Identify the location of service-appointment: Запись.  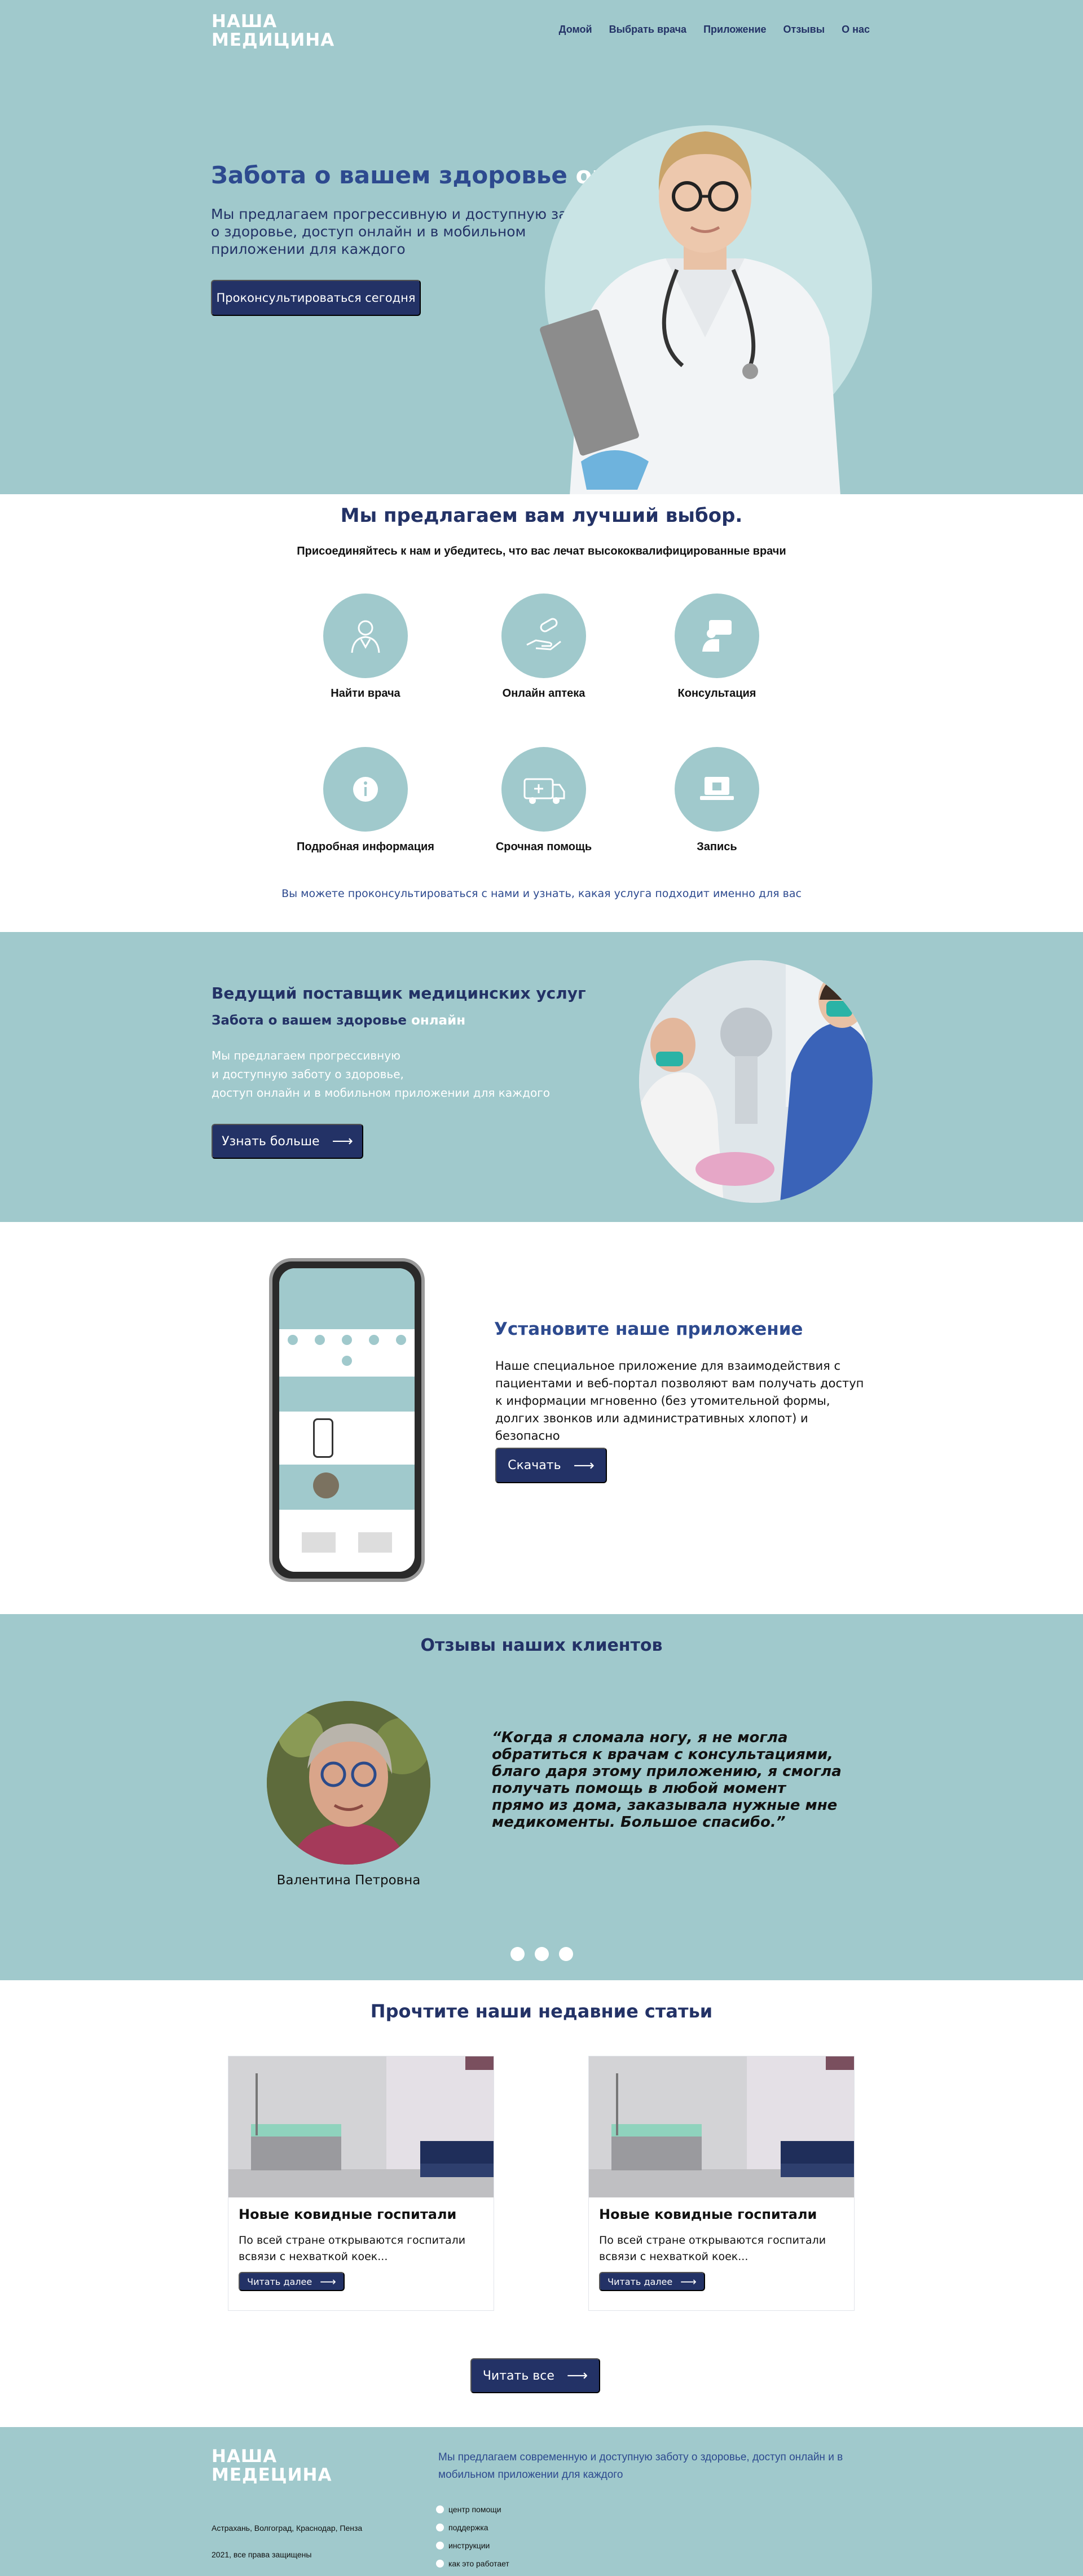
(717, 800).